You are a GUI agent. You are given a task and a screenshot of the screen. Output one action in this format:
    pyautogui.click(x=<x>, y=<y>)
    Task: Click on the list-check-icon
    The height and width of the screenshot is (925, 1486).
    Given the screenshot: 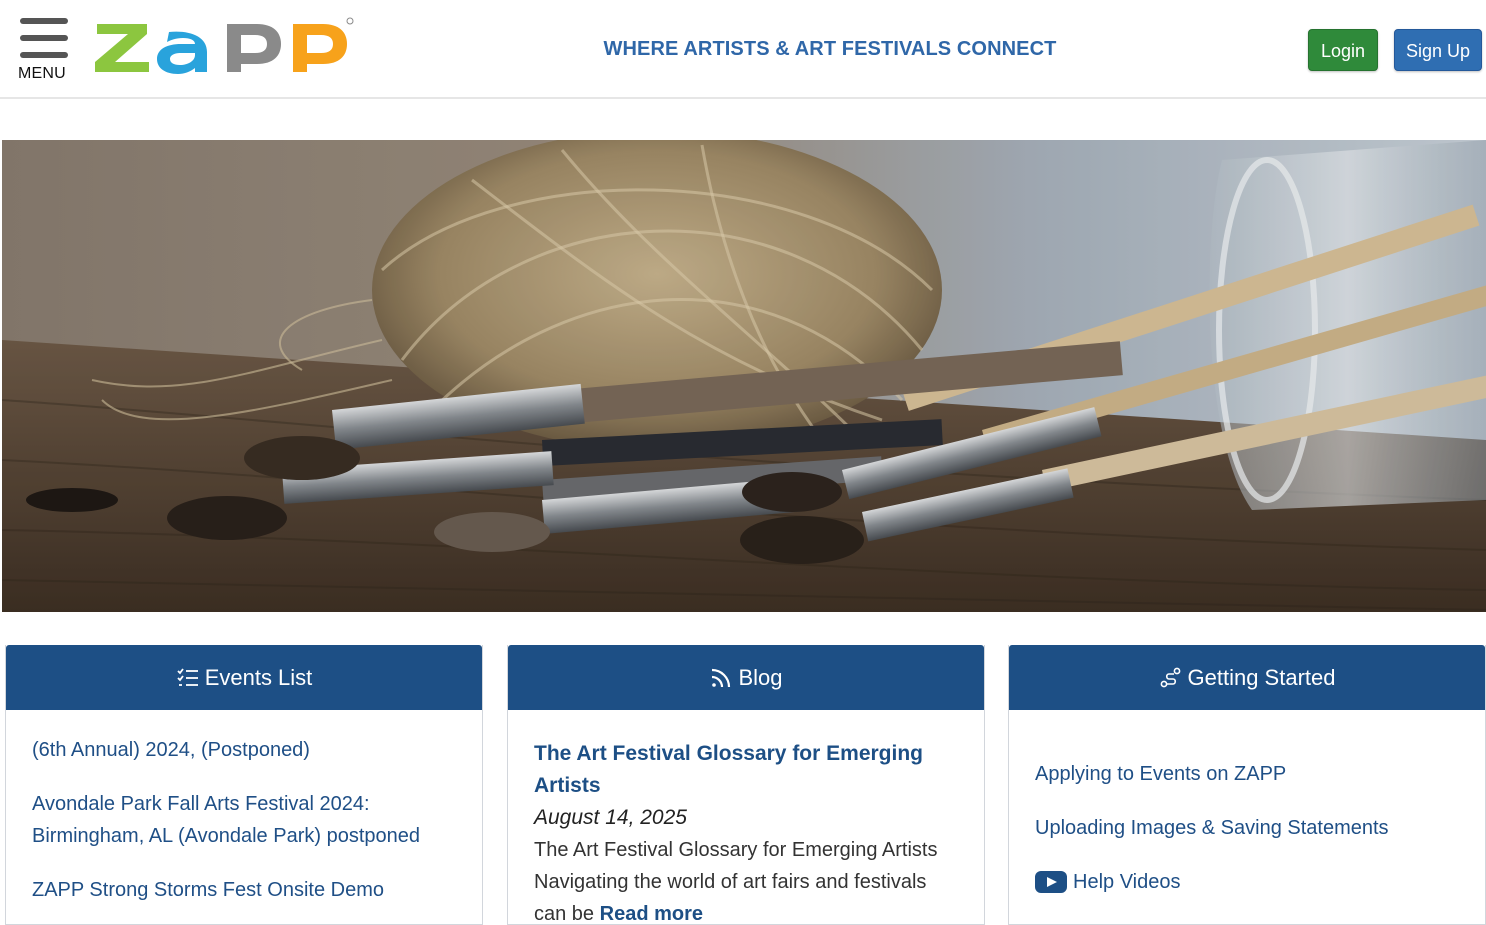 What is the action you would take?
    pyautogui.click(x=188, y=678)
    